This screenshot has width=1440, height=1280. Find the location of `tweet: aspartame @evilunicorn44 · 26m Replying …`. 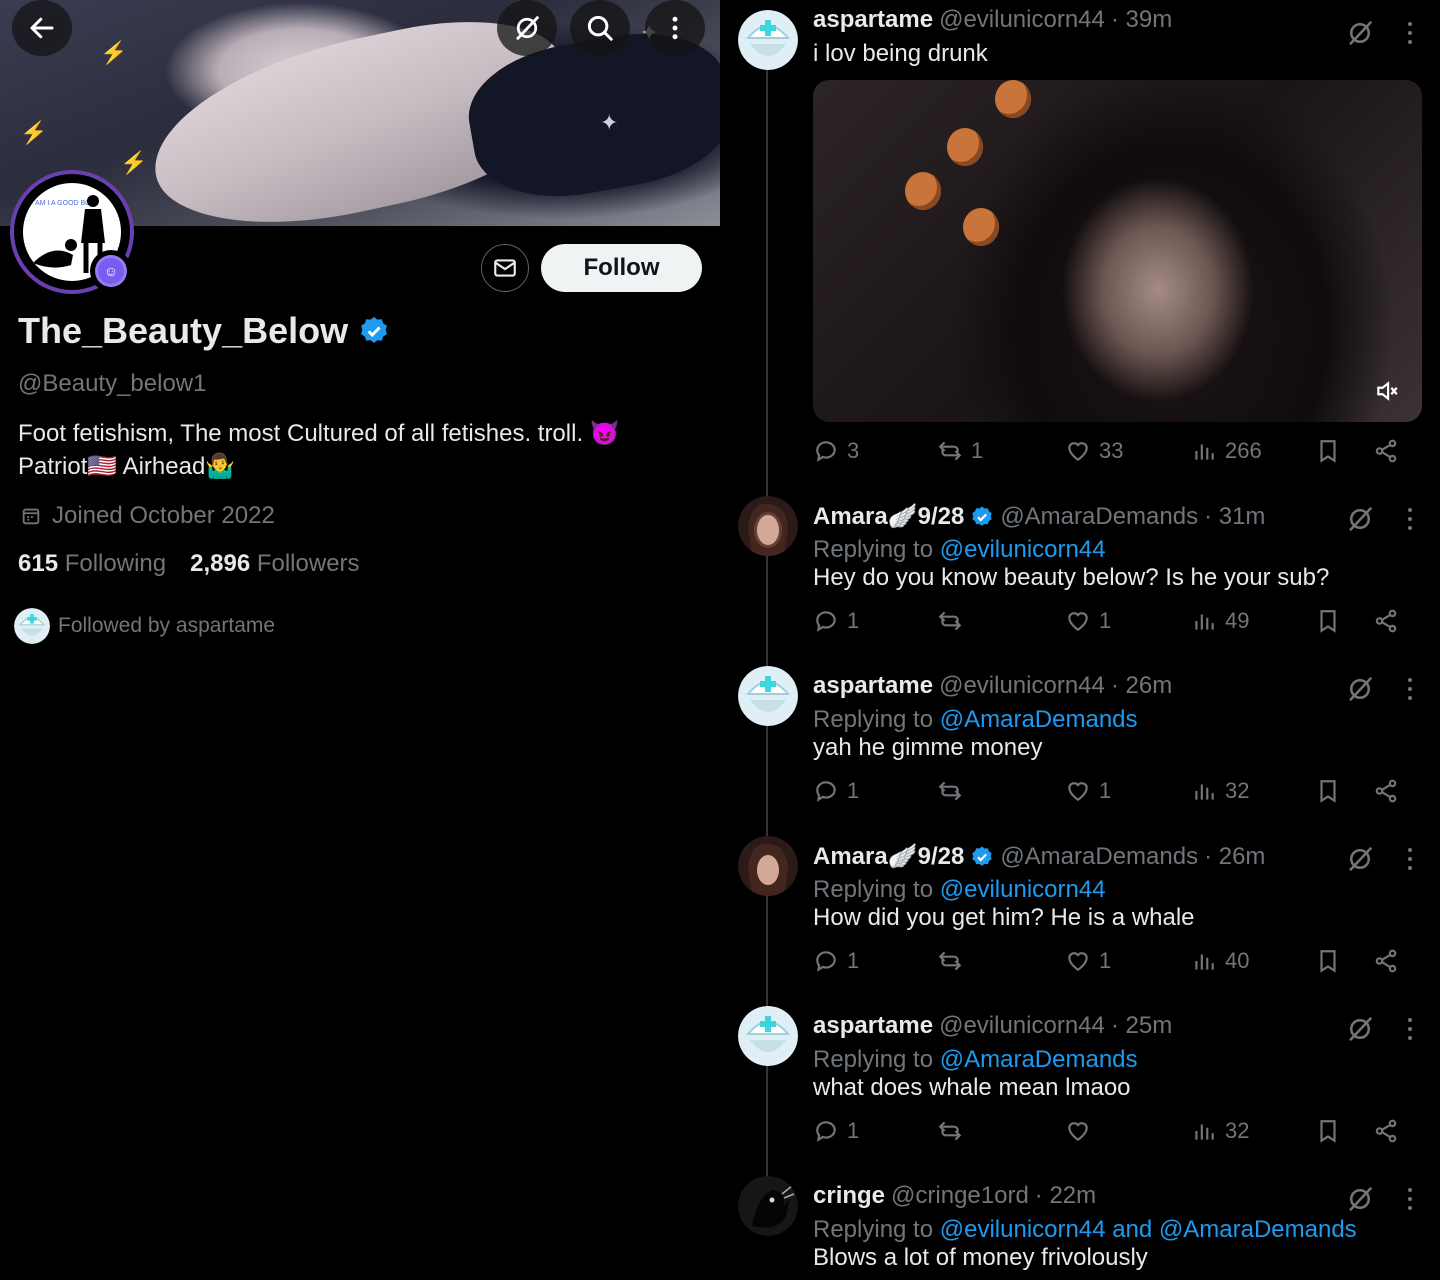

tweet: aspartame @evilunicorn44 · 26m Replying … is located at coordinates (1080, 746).